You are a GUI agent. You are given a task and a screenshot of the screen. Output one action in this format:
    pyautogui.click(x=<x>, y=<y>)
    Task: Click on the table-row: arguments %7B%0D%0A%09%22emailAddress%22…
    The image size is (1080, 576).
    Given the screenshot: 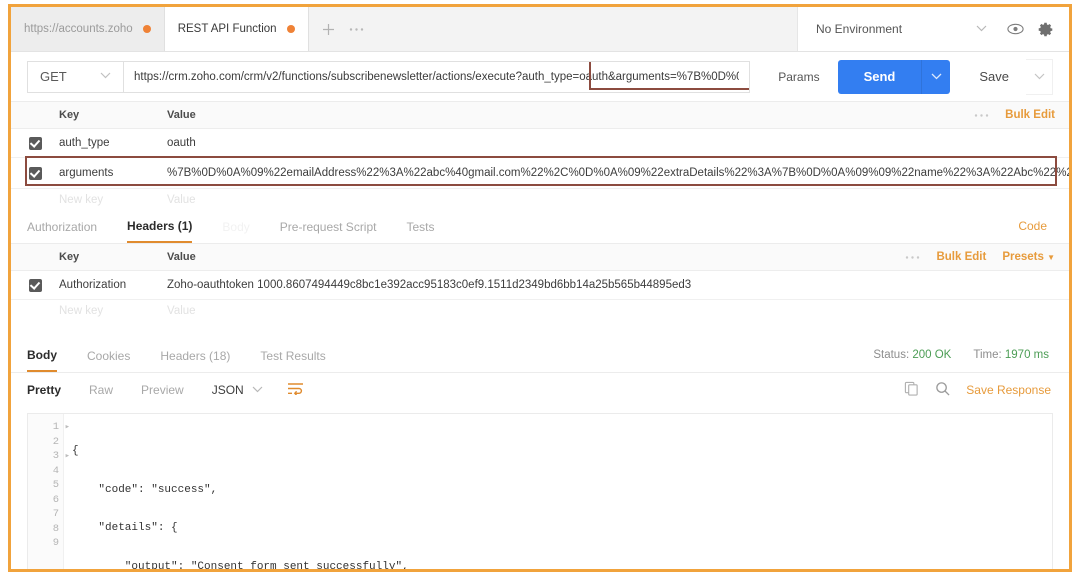 What is the action you would take?
    pyautogui.click(x=540, y=172)
    